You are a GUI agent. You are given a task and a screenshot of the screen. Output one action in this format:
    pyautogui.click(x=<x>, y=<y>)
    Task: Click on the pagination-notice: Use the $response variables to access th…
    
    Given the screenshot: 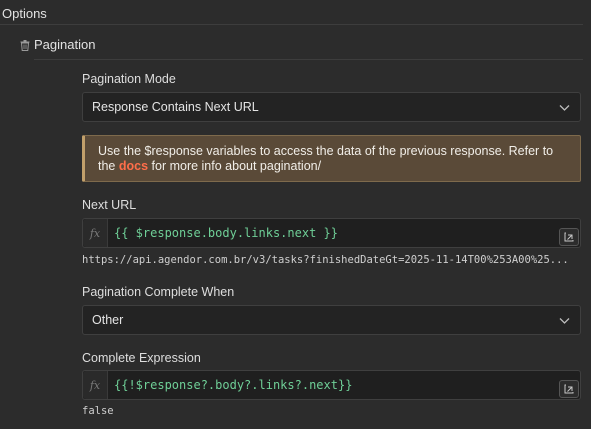 What is the action you would take?
    pyautogui.click(x=331, y=158)
    